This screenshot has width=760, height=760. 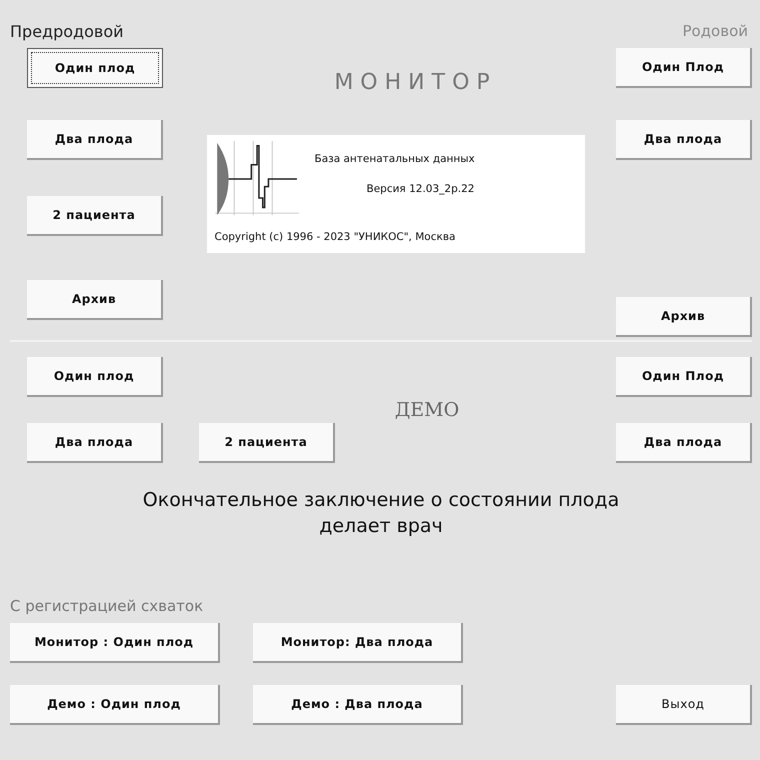 I want to click on exit-button: Выход, so click(x=684, y=705).